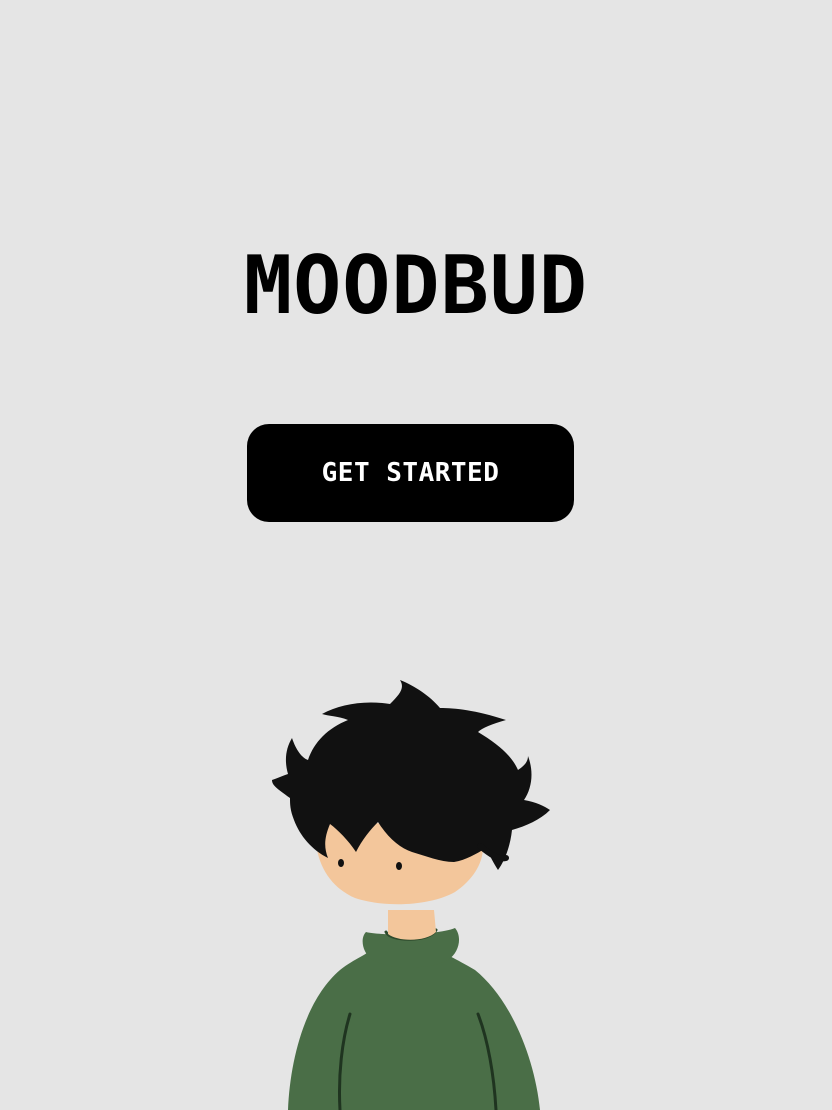  What do you see at coordinates (412, 925) in the screenshot?
I see `neck` at bounding box center [412, 925].